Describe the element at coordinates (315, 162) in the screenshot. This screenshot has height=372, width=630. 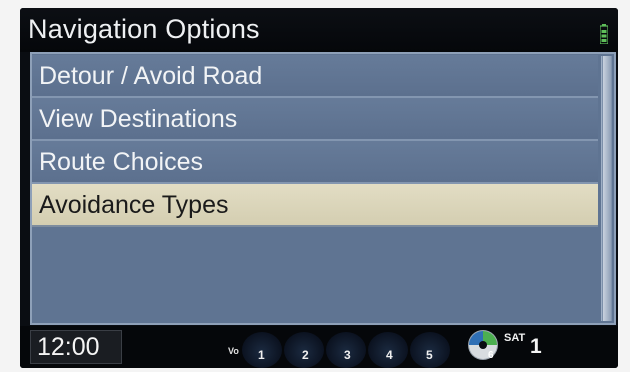
I see `menu-item-route-choices: Route Choices` at that location.